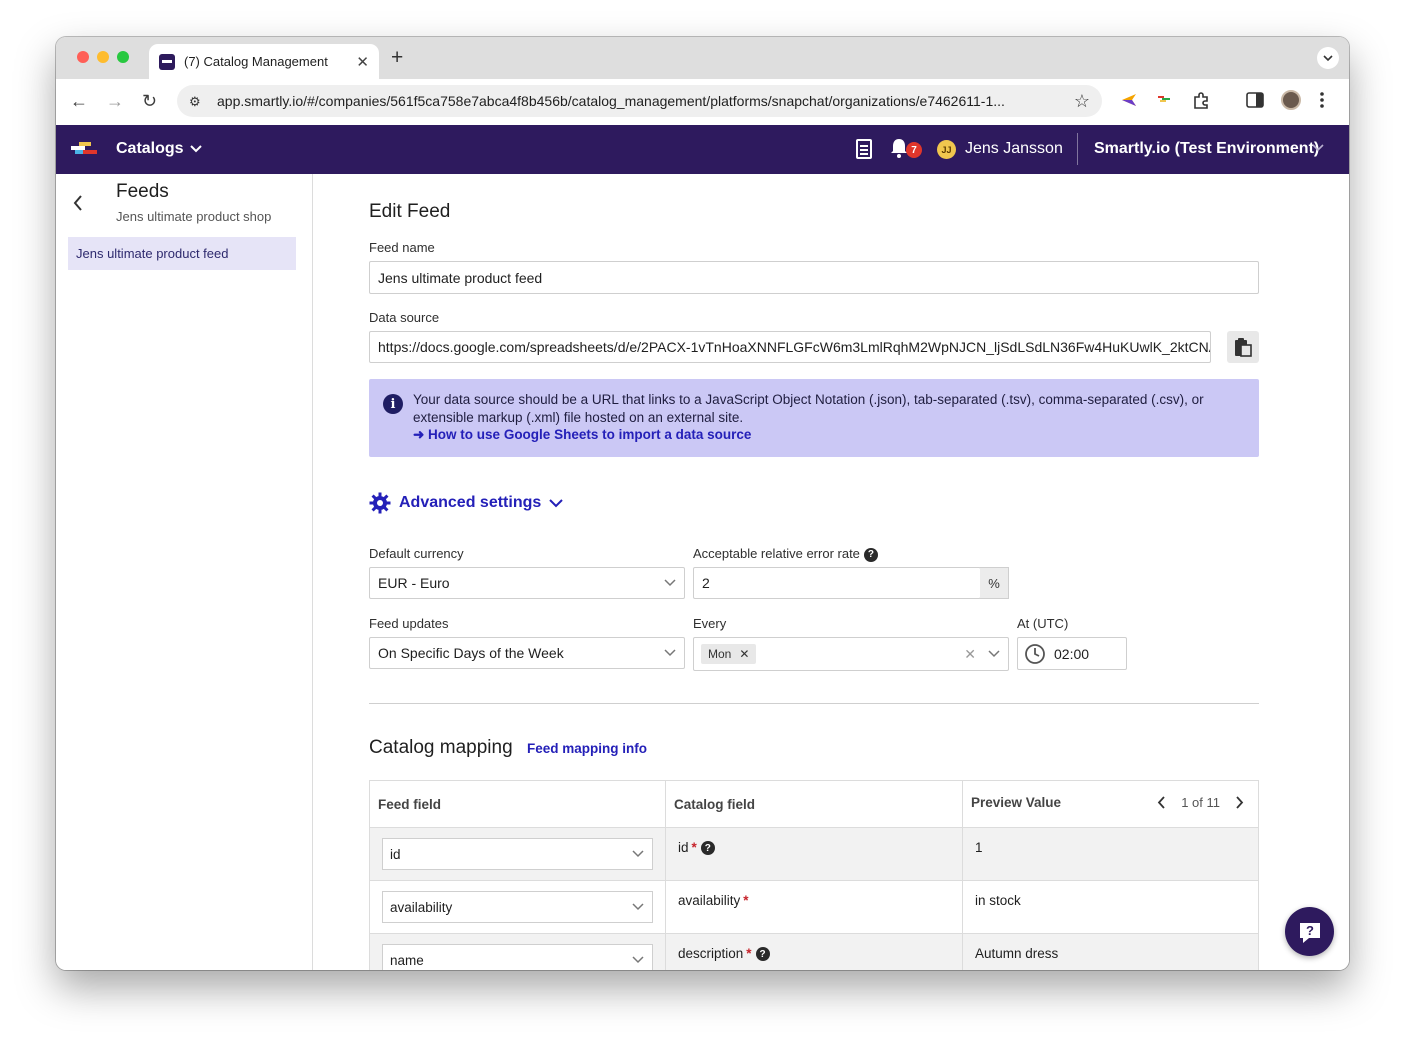 This screenshot has width=1405, height=1045. Describe the element at coordinates (362, 62) in the screenshot. I see `close-tab-icon: ✕` at that location.